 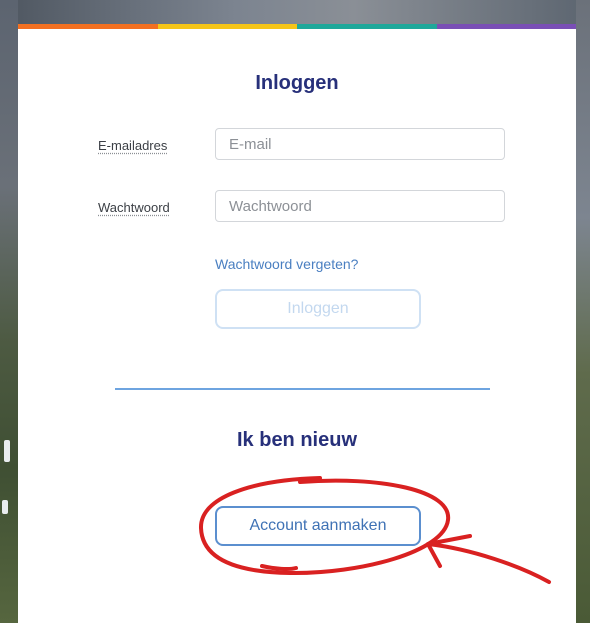 What do you see at coordinates (297, 26) in the screenshot?
I see `rainbow-stripe` at bounding box center [297, 26].